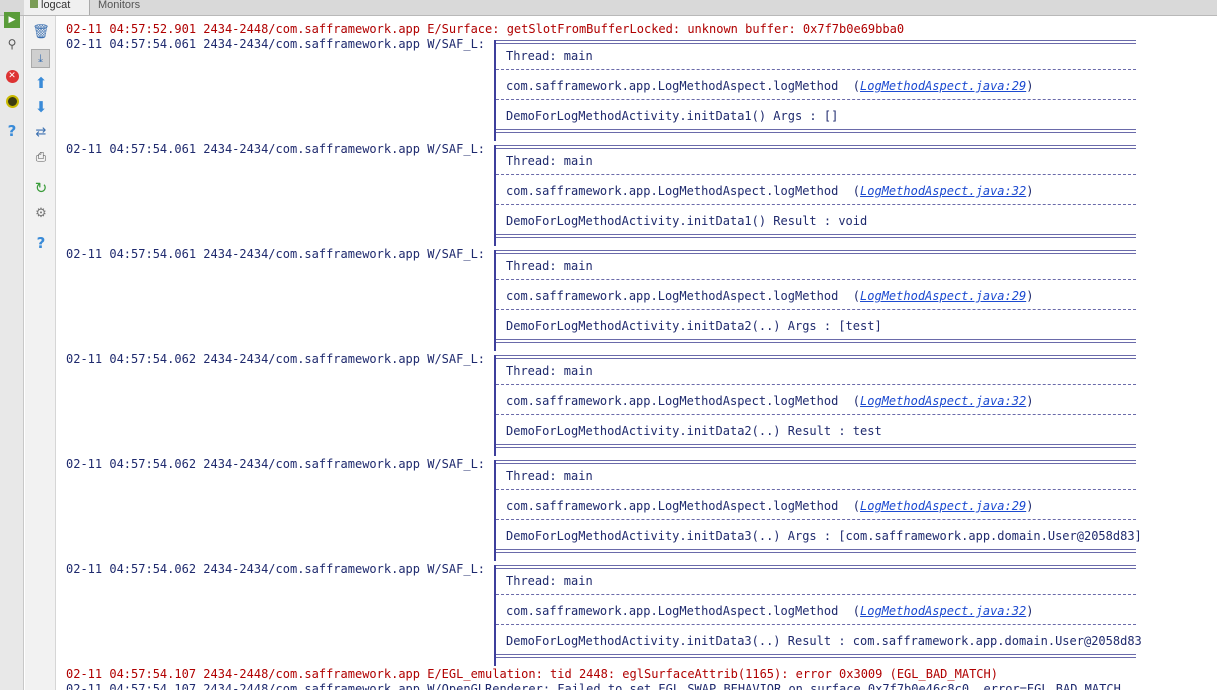 The image size is (1217, 690). I want to click on outer-toolbar: ▶ ⚲ ✕ ?, so click(12, 351).